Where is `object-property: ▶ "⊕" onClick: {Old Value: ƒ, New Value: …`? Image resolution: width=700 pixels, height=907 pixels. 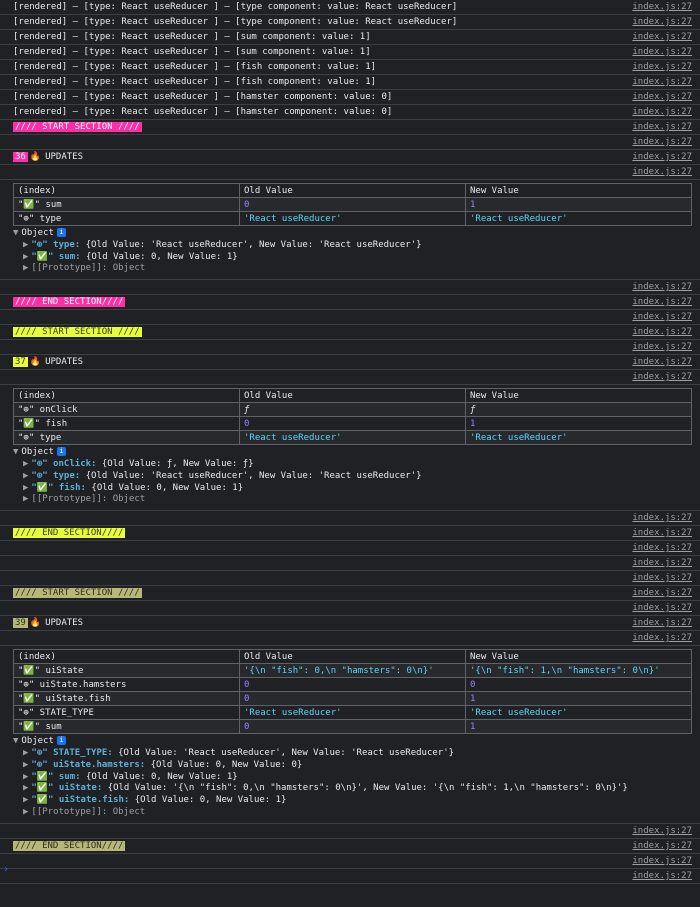
object-property: ▶ "⊕" onClick: {Old Value: ƒ, New Value: … is located at coordinates (356, 465).